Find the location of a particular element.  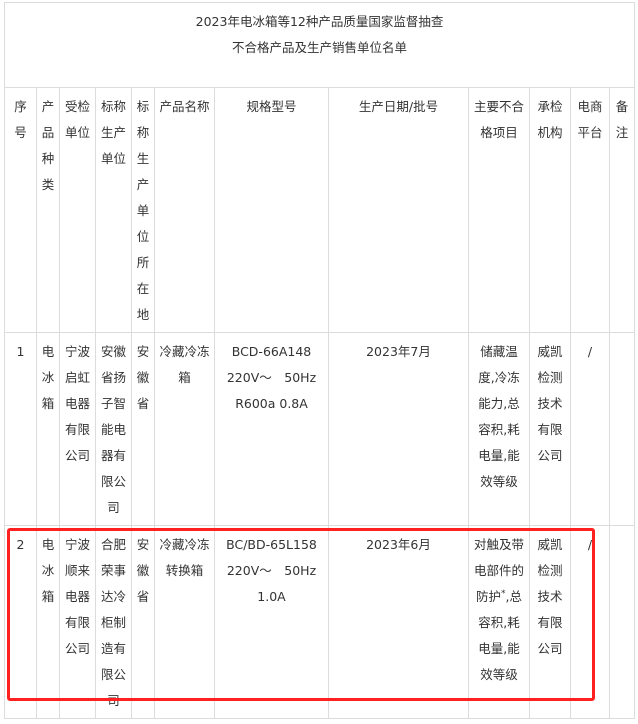

cell-date-batch: 2023年7月 is located at coordinates (398, 429).